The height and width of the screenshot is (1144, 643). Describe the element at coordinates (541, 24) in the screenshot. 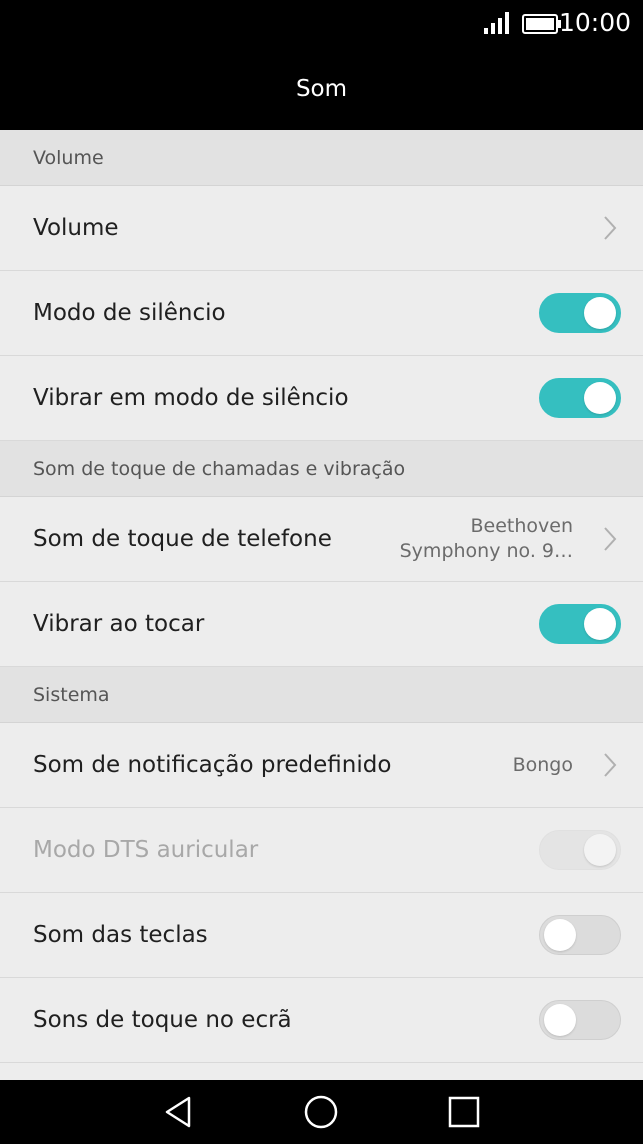

I see `battery-icon` at that location.